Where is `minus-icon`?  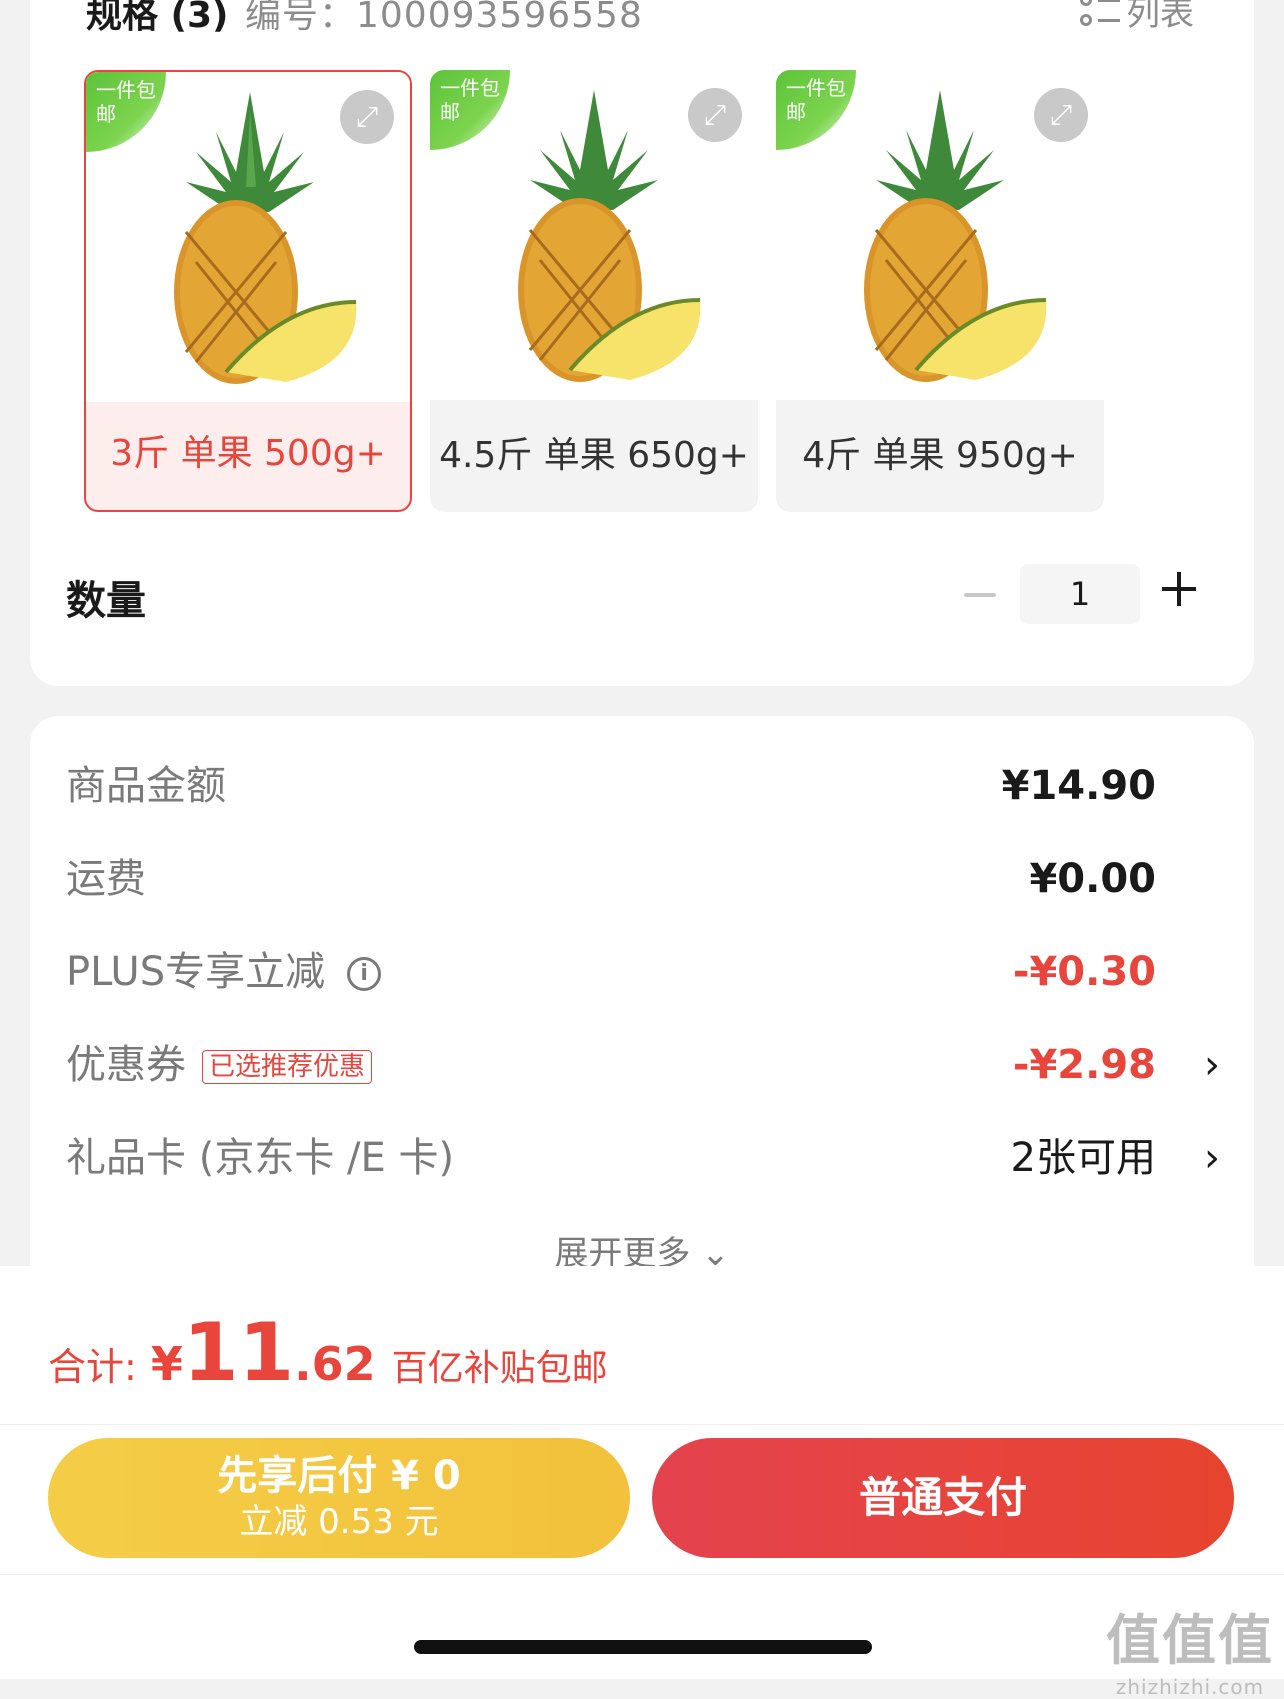 minus-icon is located at coordinates (980, 595).